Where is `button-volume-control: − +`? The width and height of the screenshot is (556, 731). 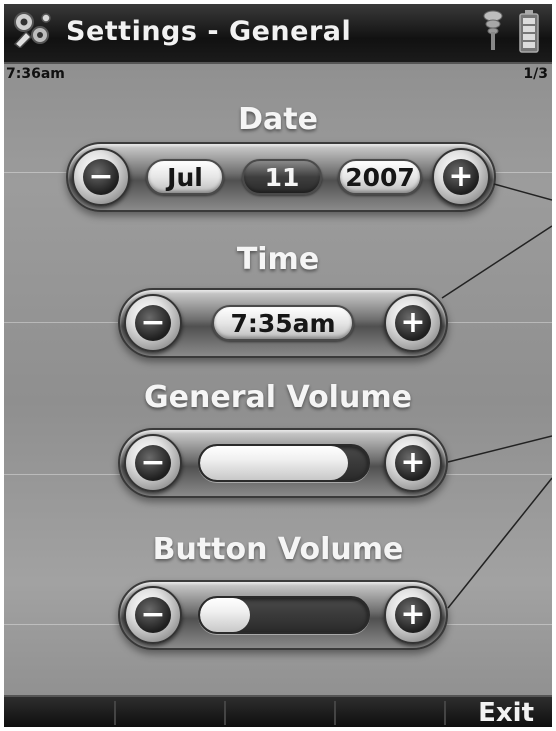
button-volume-control: − + is located at coordinates (283, 615).